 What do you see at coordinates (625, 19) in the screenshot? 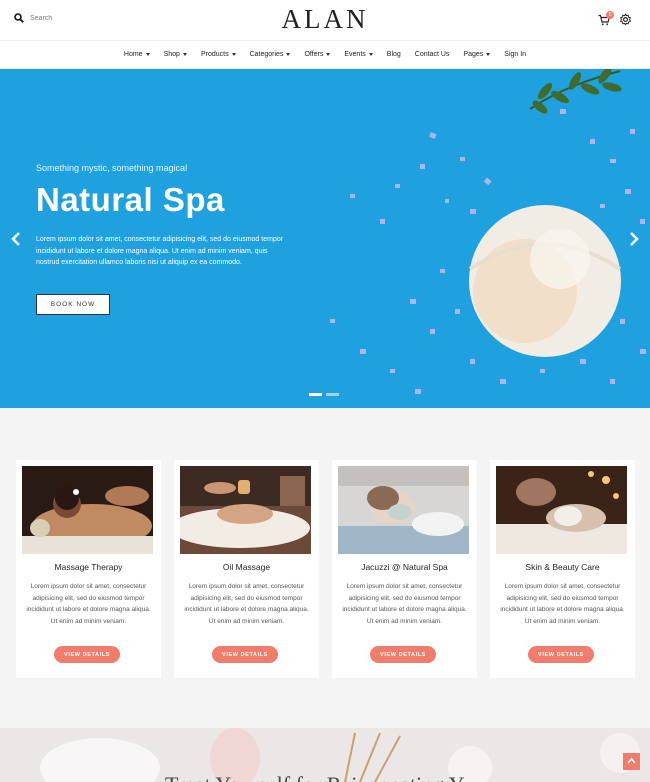
I see `gear-icon` at bounding box center [625, 19].